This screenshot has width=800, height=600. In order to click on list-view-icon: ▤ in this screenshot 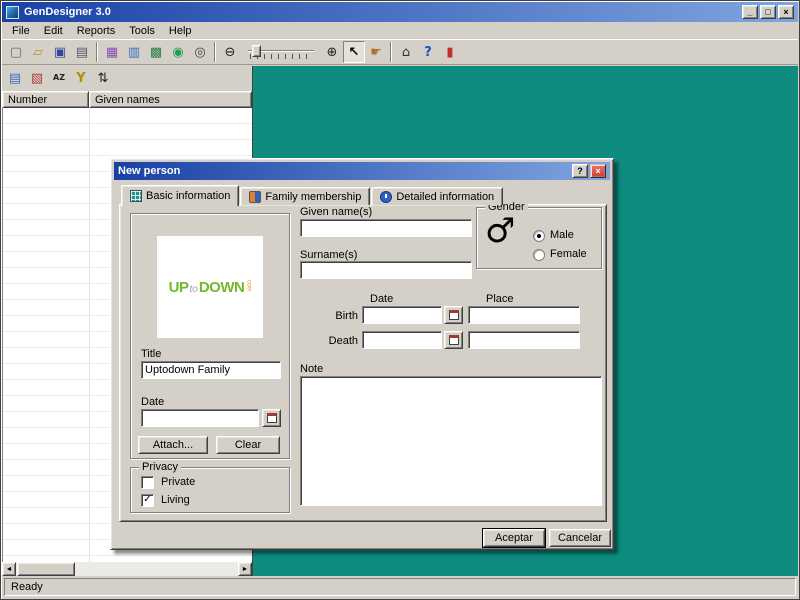, I will do `click(15, 78)`.